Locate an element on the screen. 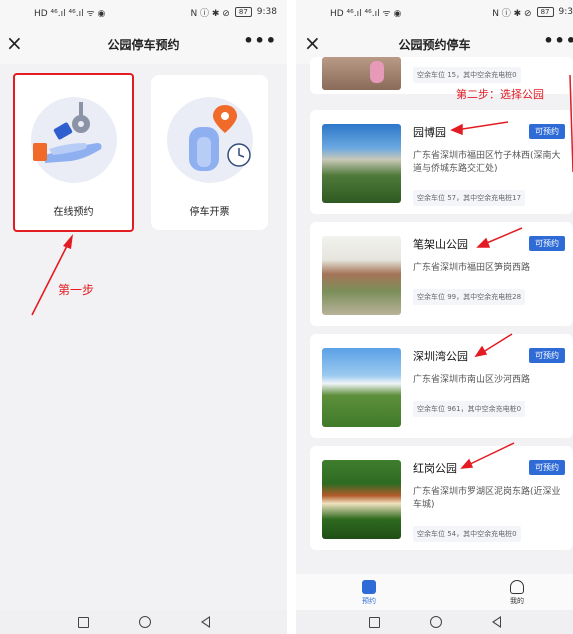 This screenshot has width=573, height=634. screen-divider is located at coordinates (291, 317).